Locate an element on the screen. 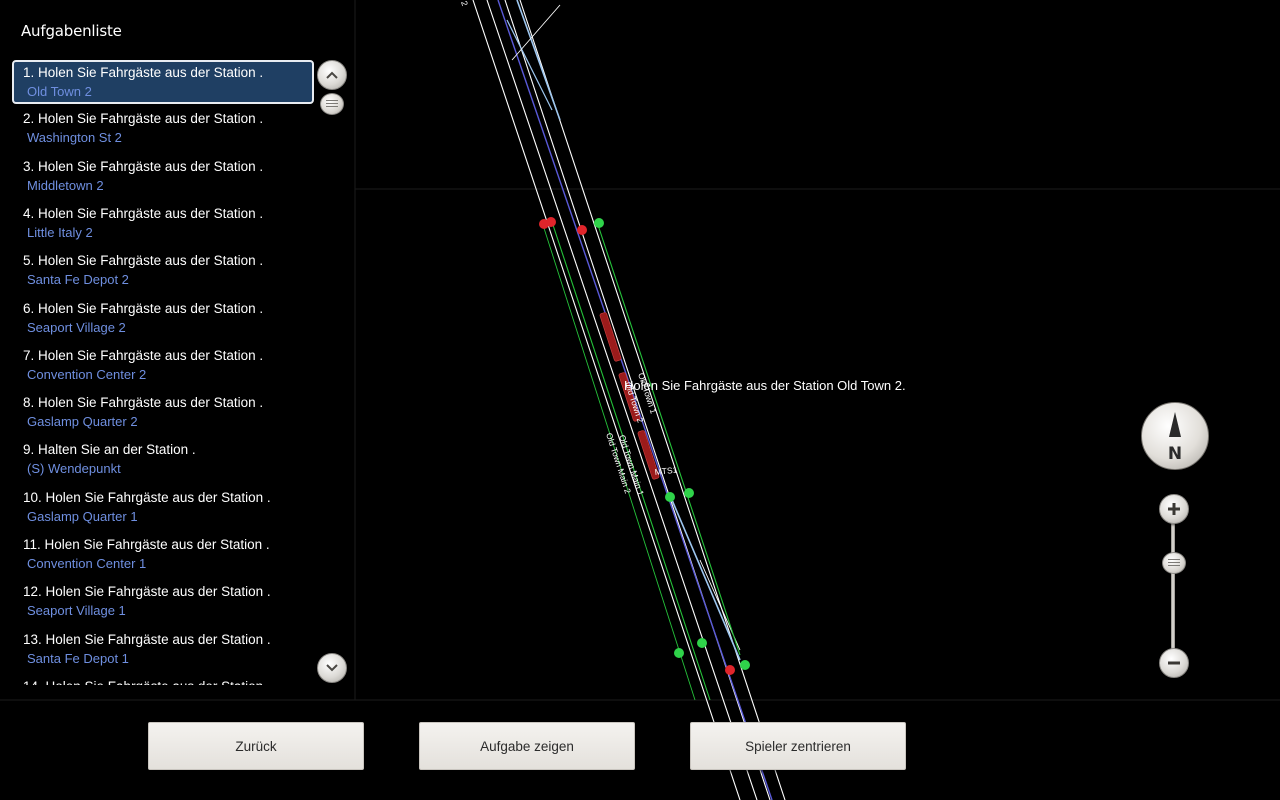  task-station-name: Santa Fe Depot 2 is located at coordinates (78, 280).